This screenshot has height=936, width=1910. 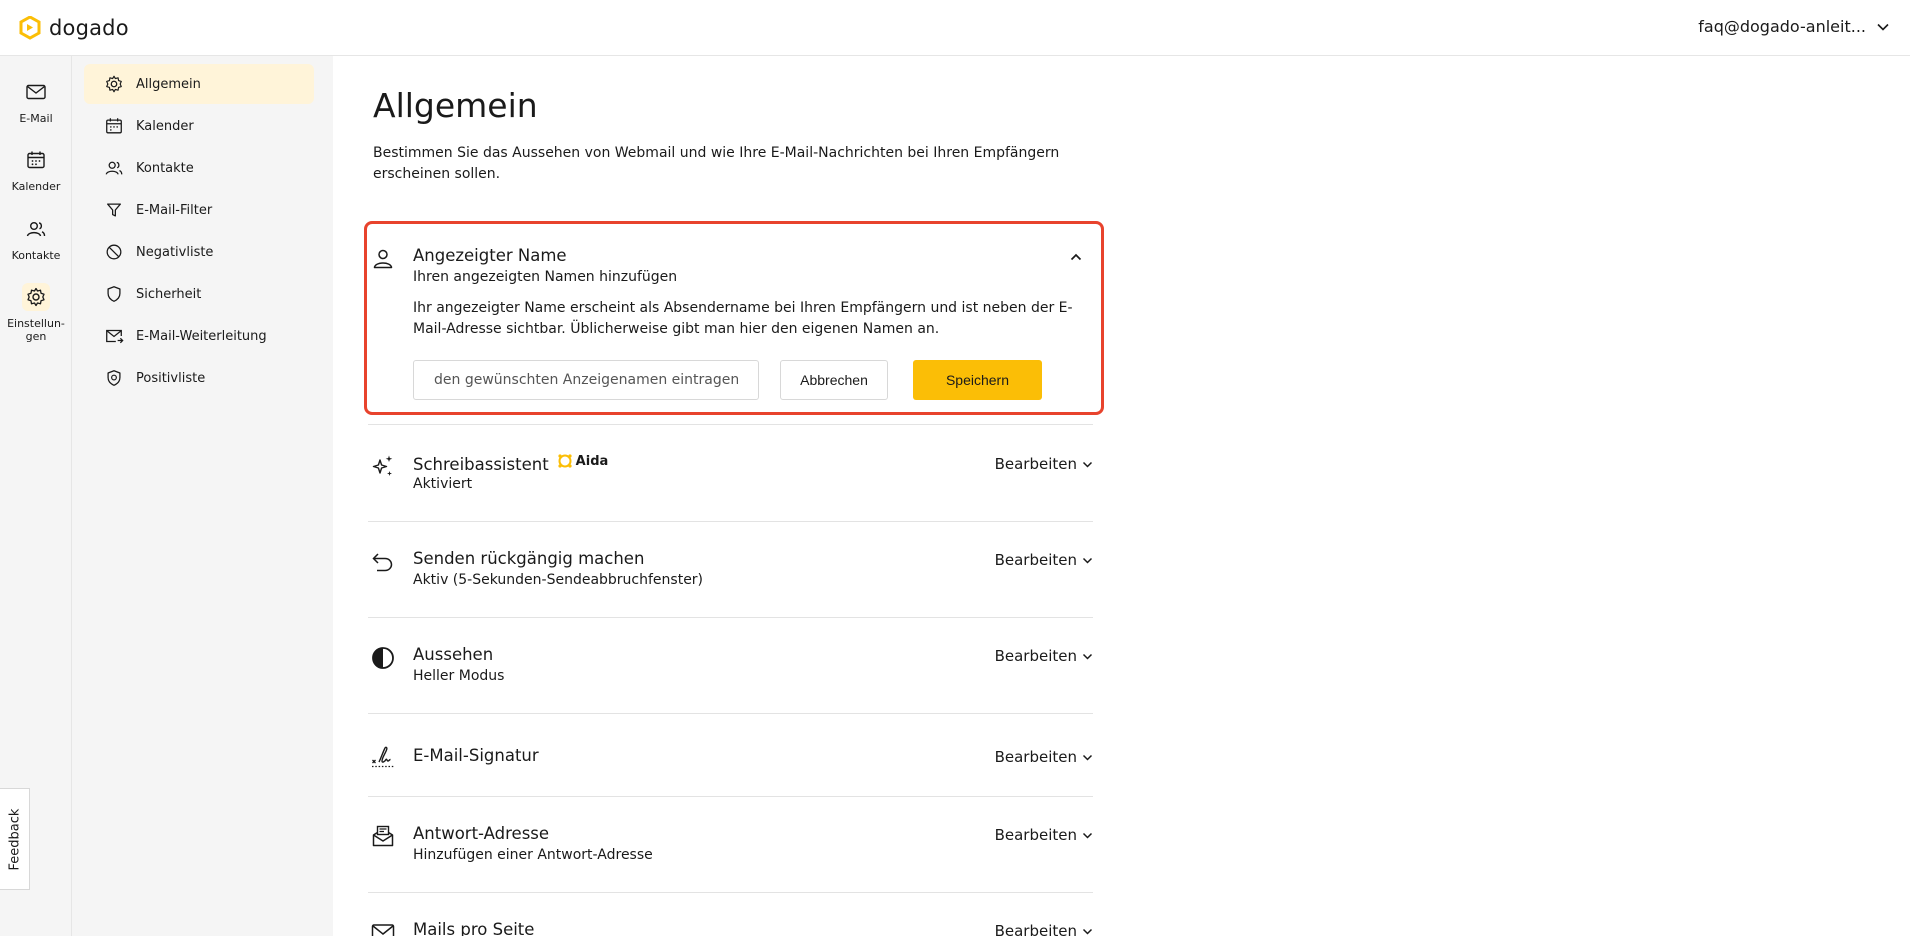 I want to click on rail-label: E-Mail, so click(x=36, y=118).